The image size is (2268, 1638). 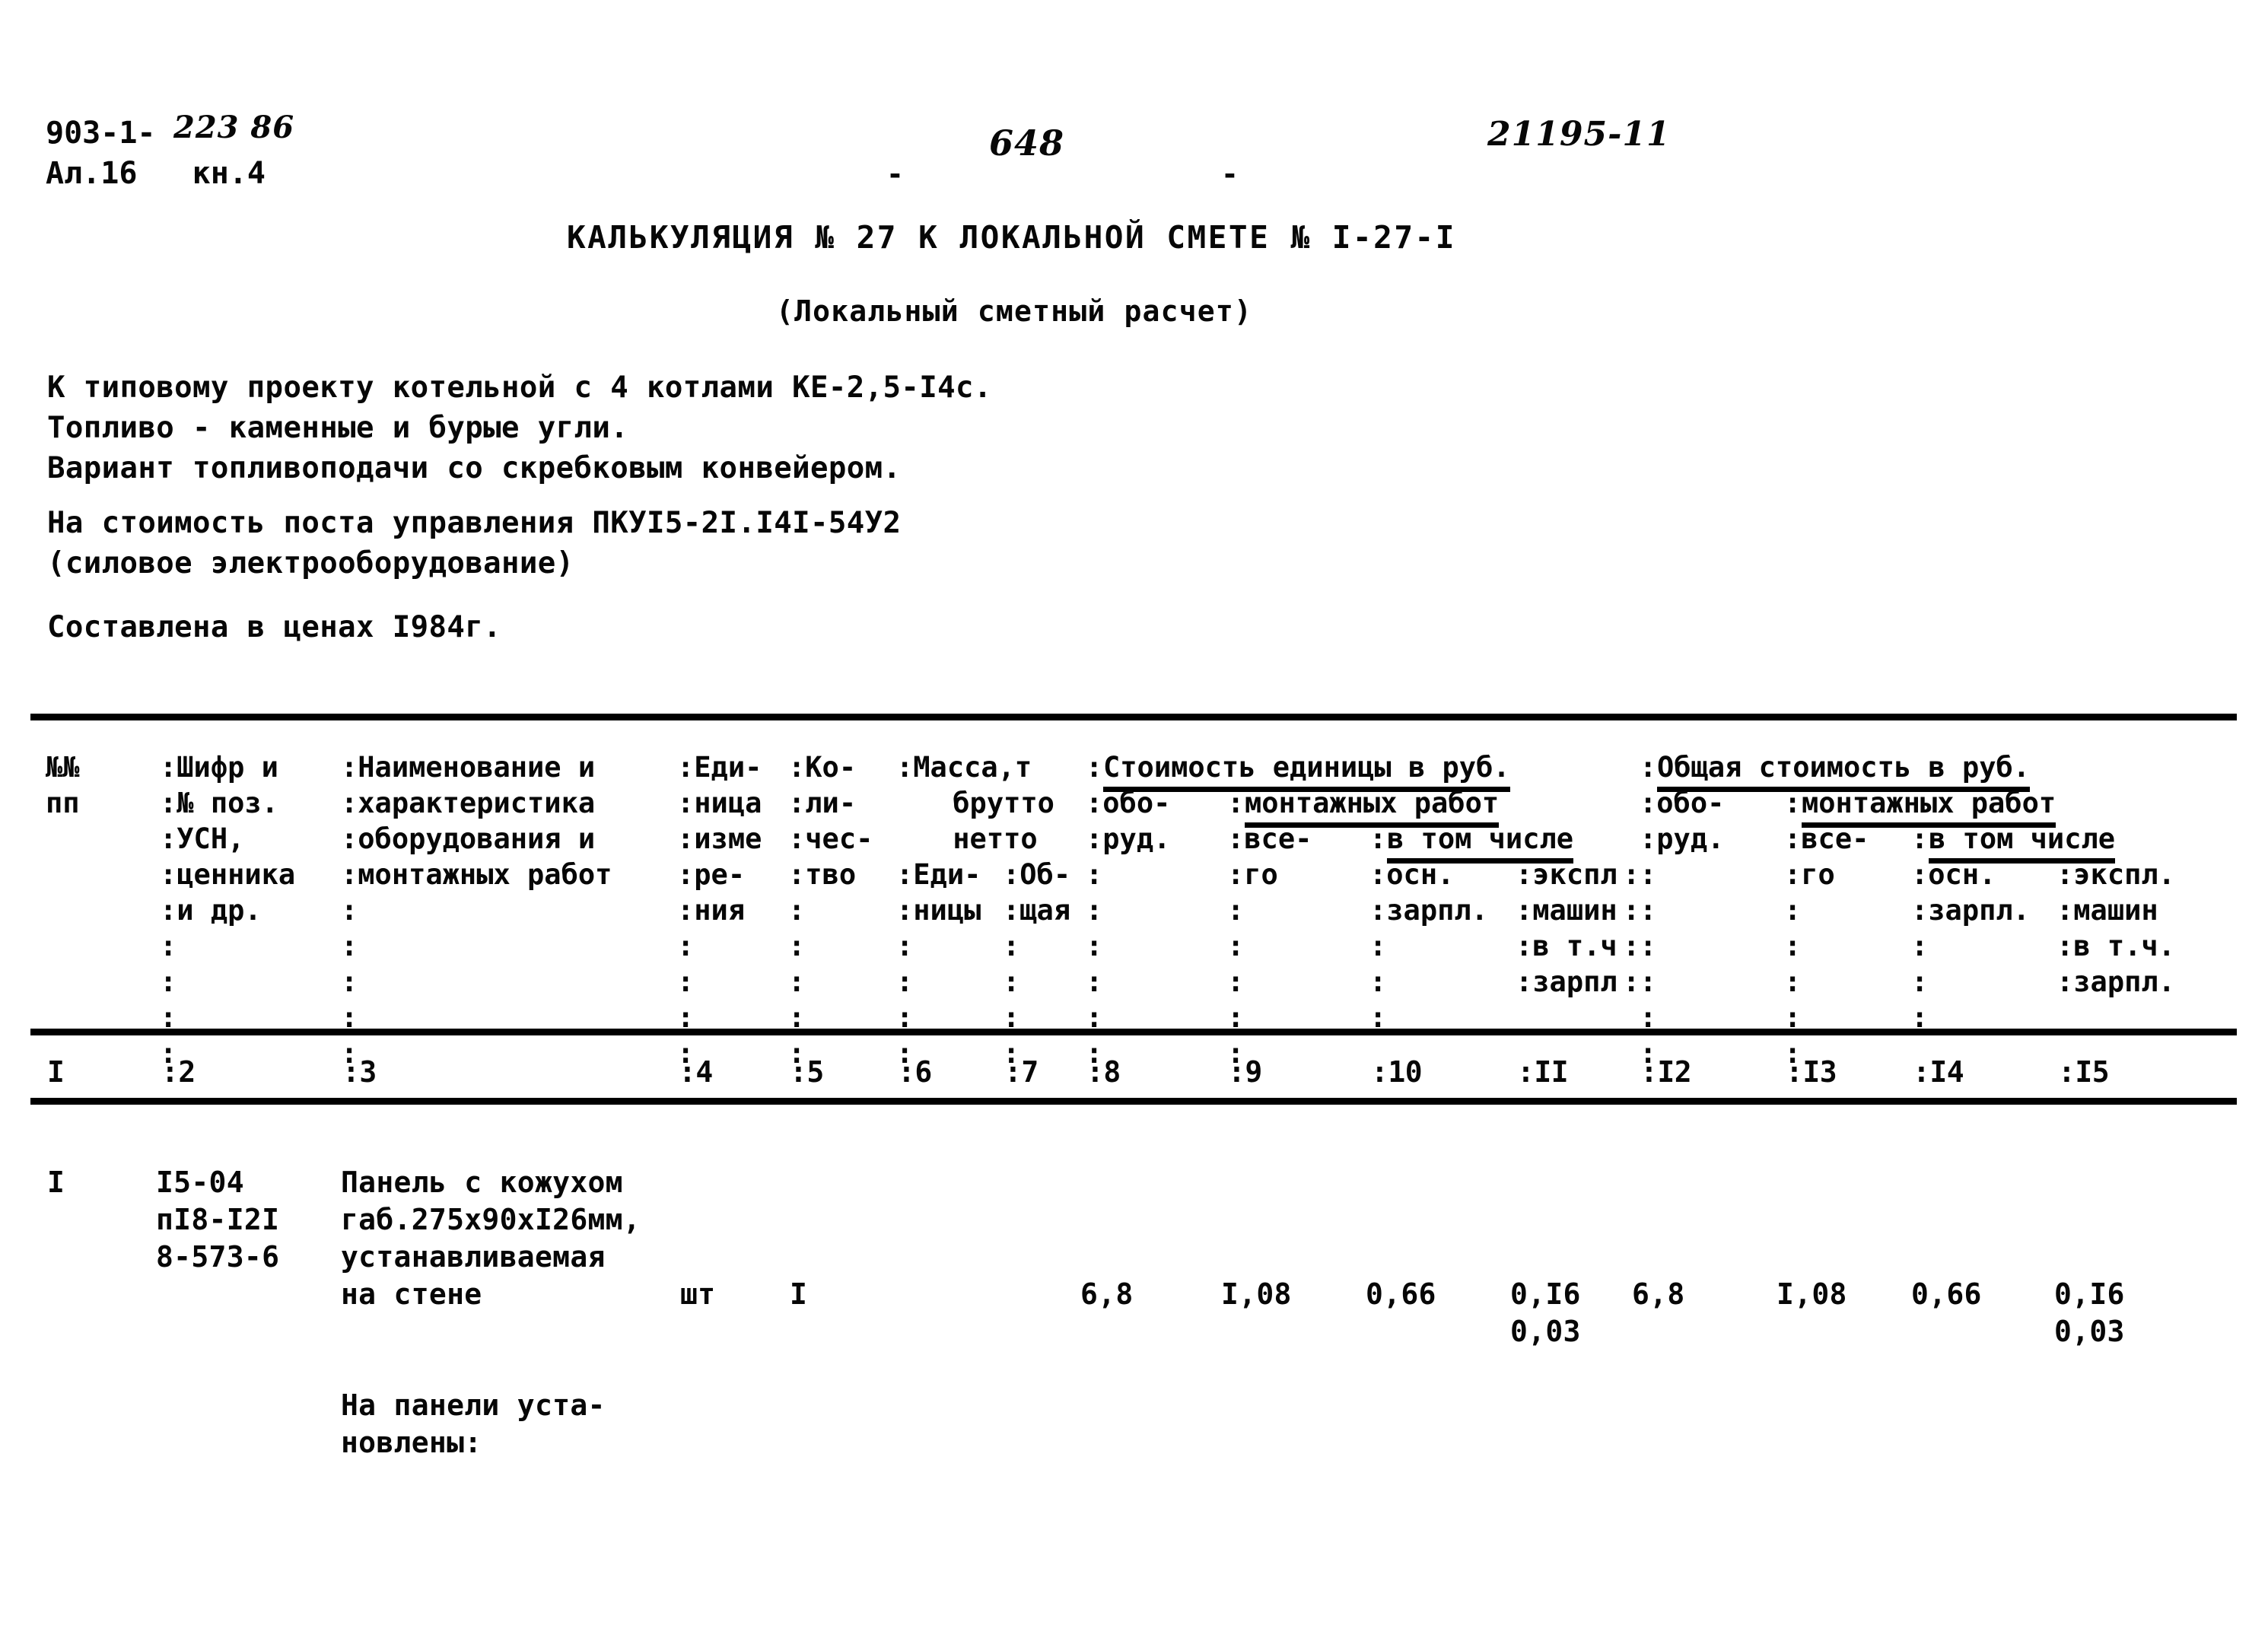 I want to click on table-header-col-9-dots: :::::, so click(x=1236, y=982).